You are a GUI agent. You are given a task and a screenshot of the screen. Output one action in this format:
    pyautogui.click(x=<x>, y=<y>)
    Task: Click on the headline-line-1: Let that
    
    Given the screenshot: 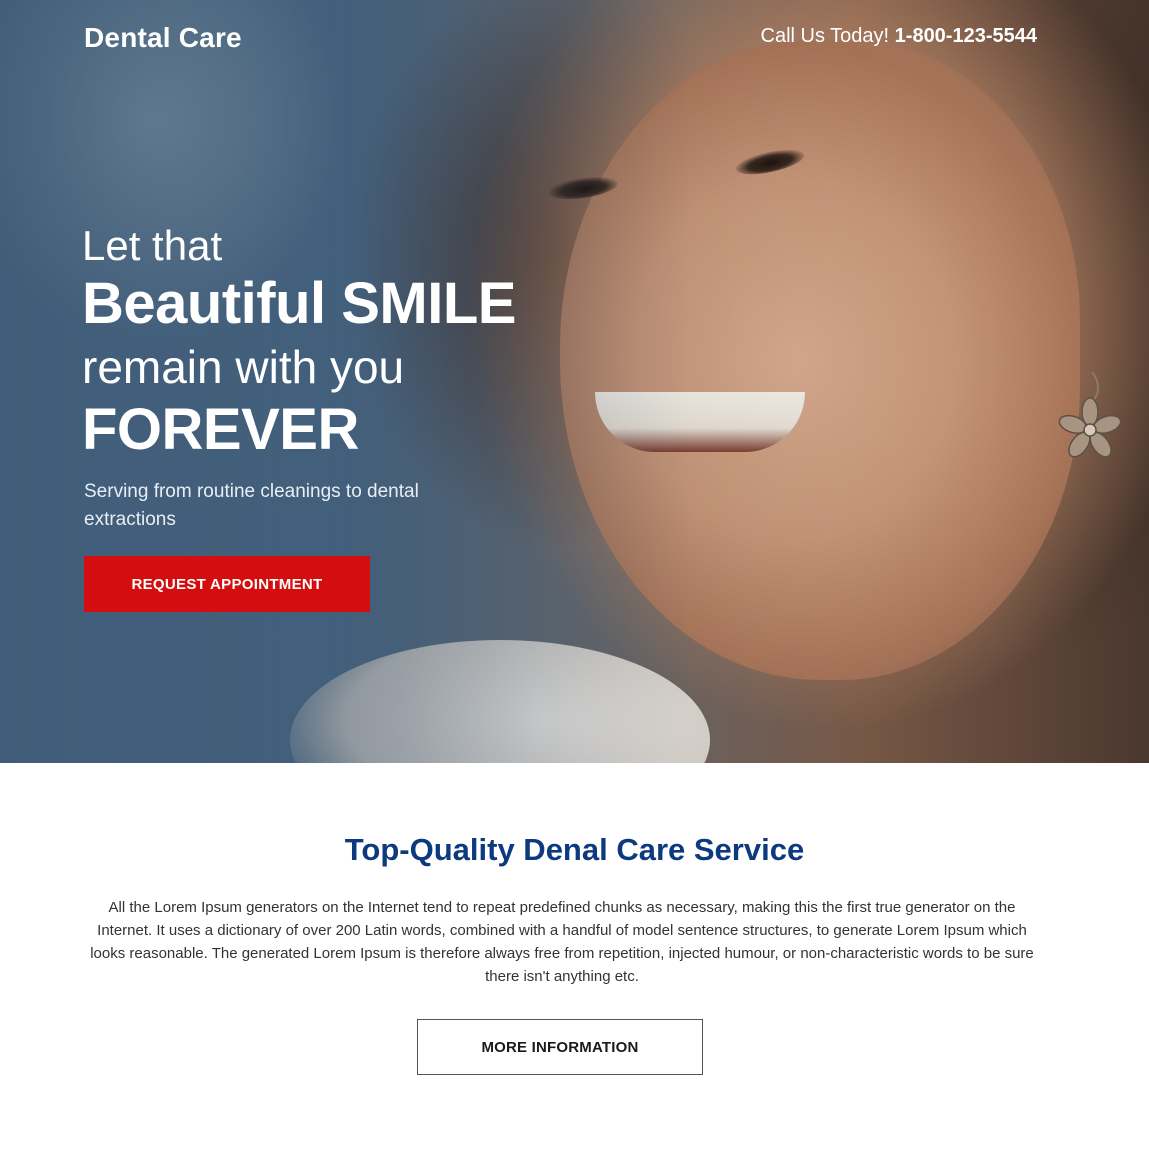 What is the action you would take?
    pyautogui.click(x=152, y=245)
    